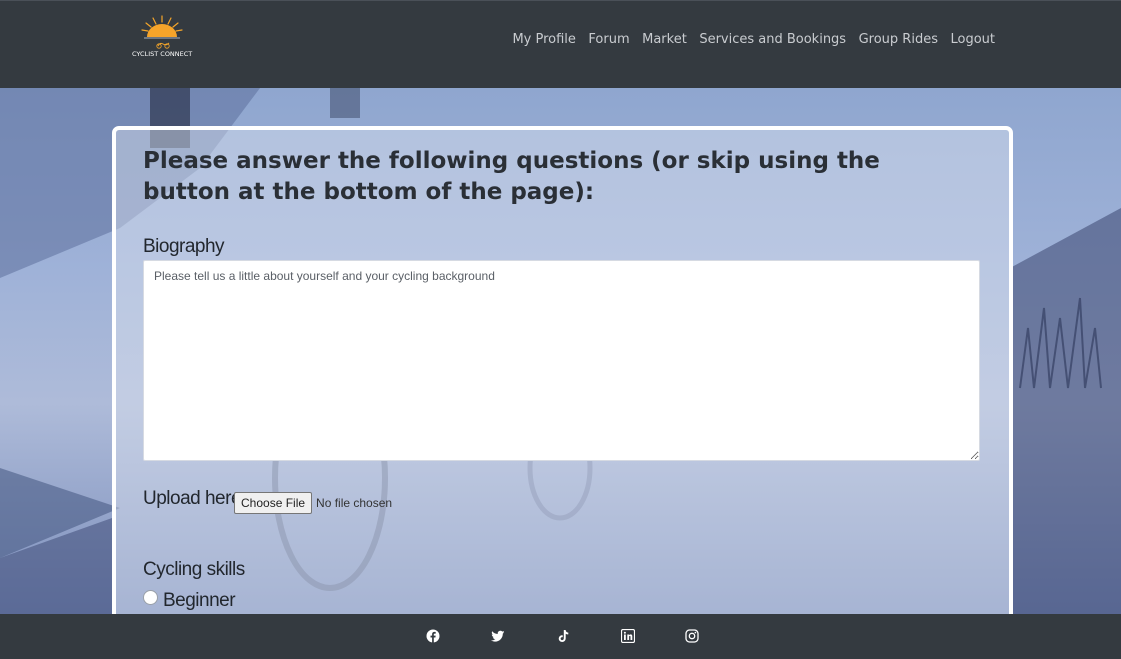  What do you see at coordinates (354, 503) in the screenshot?
I see `file-status-text: No file chosen` at bounding box center [354, 503].